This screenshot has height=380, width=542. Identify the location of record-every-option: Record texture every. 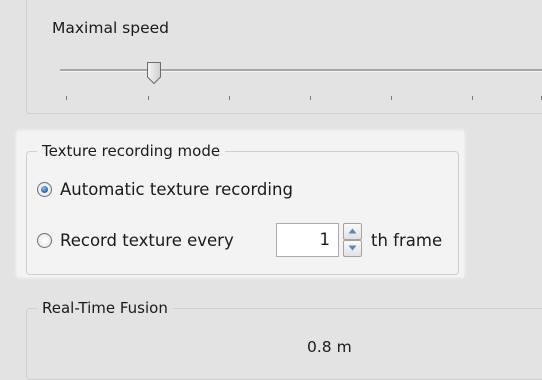
(135, 240).